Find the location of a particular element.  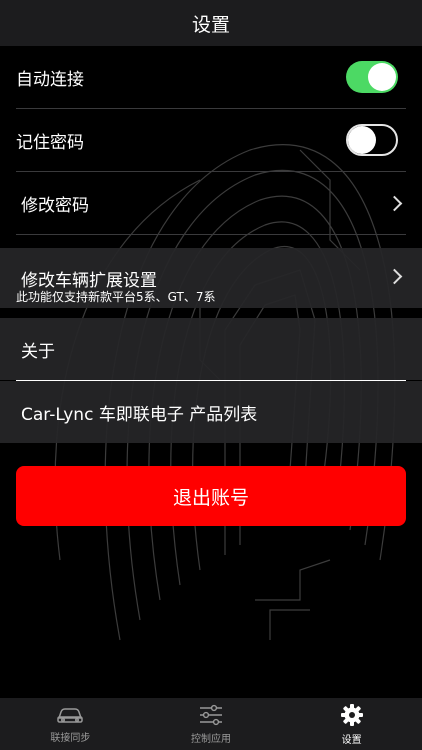

tab-label: 设置 is located at coordinates (351, 740).